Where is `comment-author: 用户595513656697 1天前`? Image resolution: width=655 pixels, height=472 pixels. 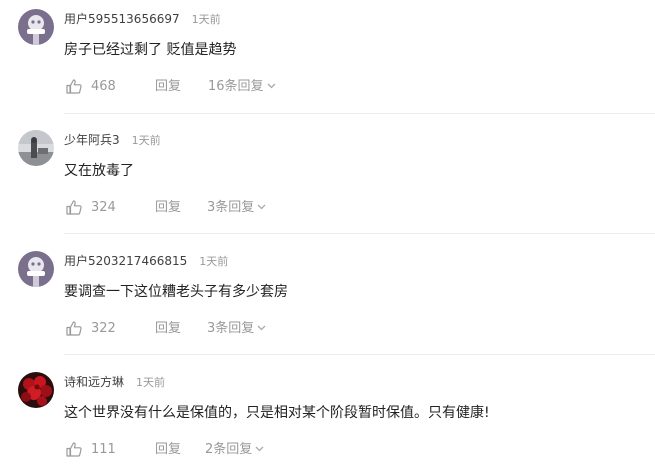
comment-author: 用户595513656697 1天前 is located at coordinates (142, 19).